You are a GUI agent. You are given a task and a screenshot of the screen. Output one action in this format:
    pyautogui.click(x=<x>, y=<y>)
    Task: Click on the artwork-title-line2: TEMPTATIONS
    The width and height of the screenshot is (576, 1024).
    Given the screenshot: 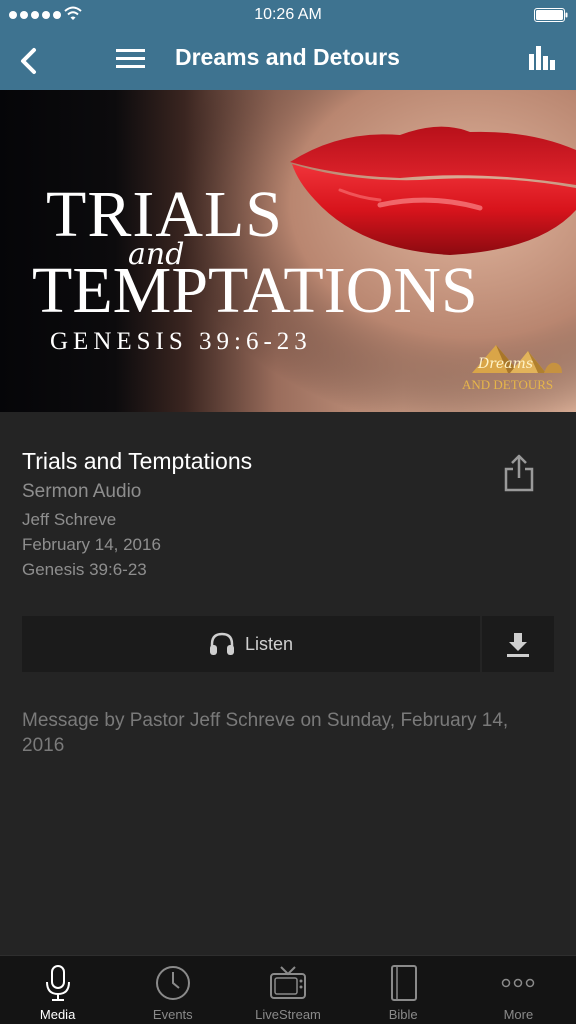 What is the action you would take?
    pyautogui.click(x=255, y=290)
    